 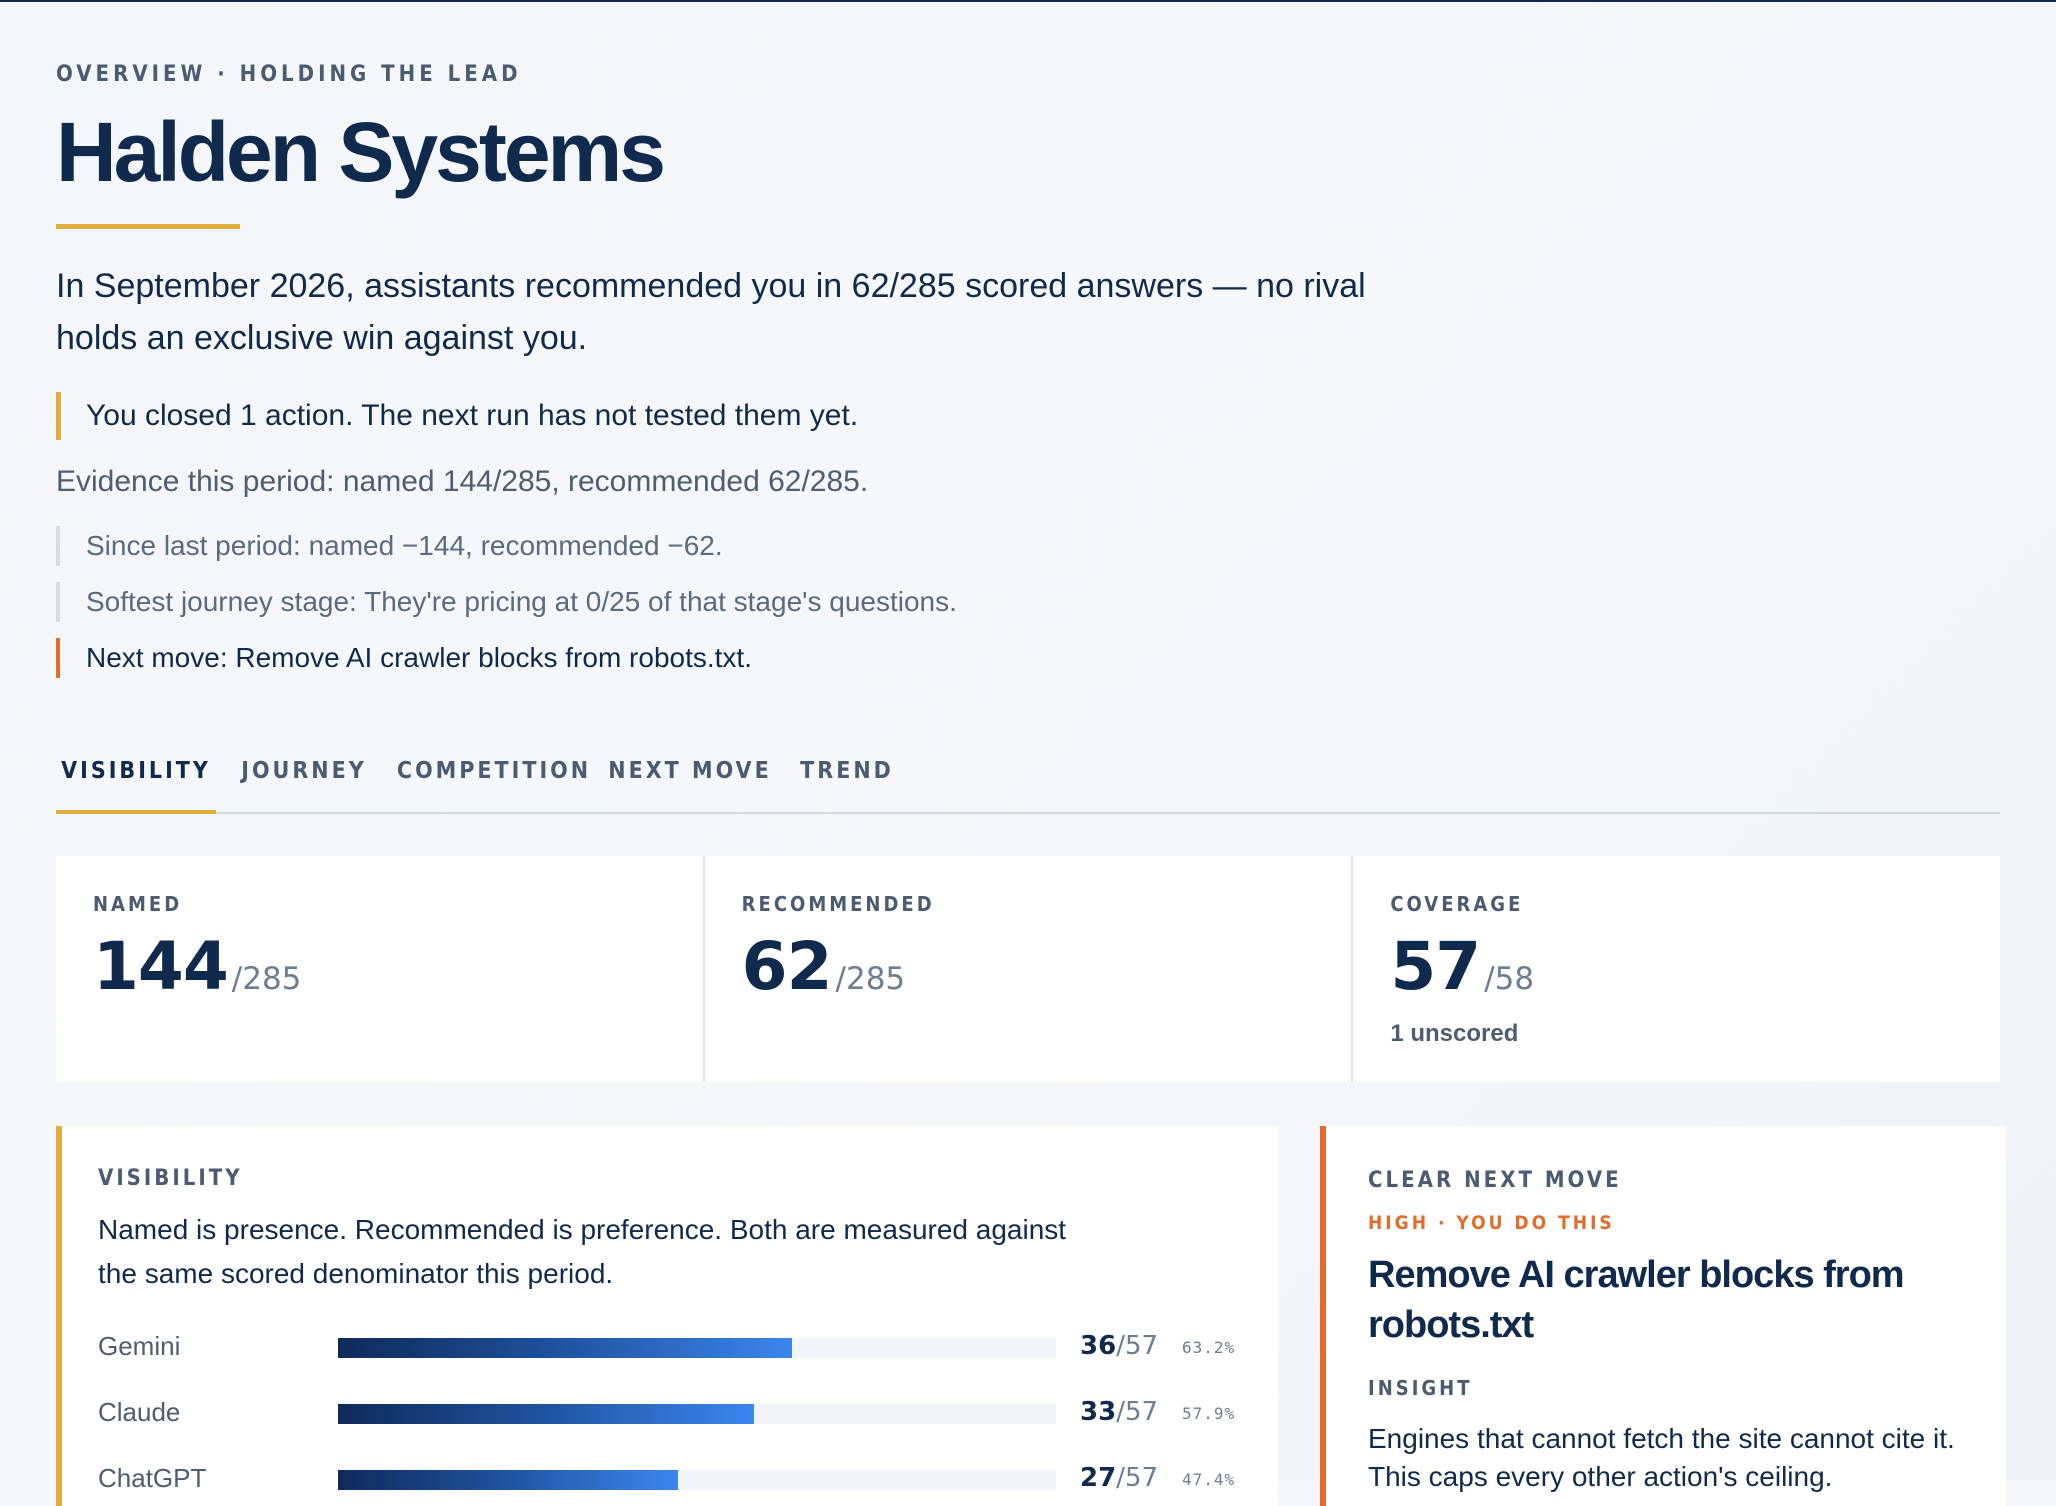 I want to click on bar-count: 33/57, so click(x=1119, y=1412).